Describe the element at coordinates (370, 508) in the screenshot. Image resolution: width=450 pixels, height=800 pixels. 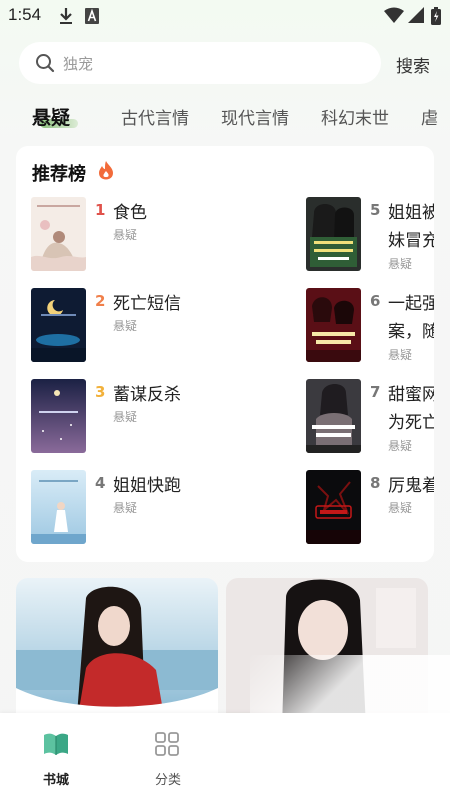
I see `rank-item-8: 8 厉鬼着 悬疑` at that location.